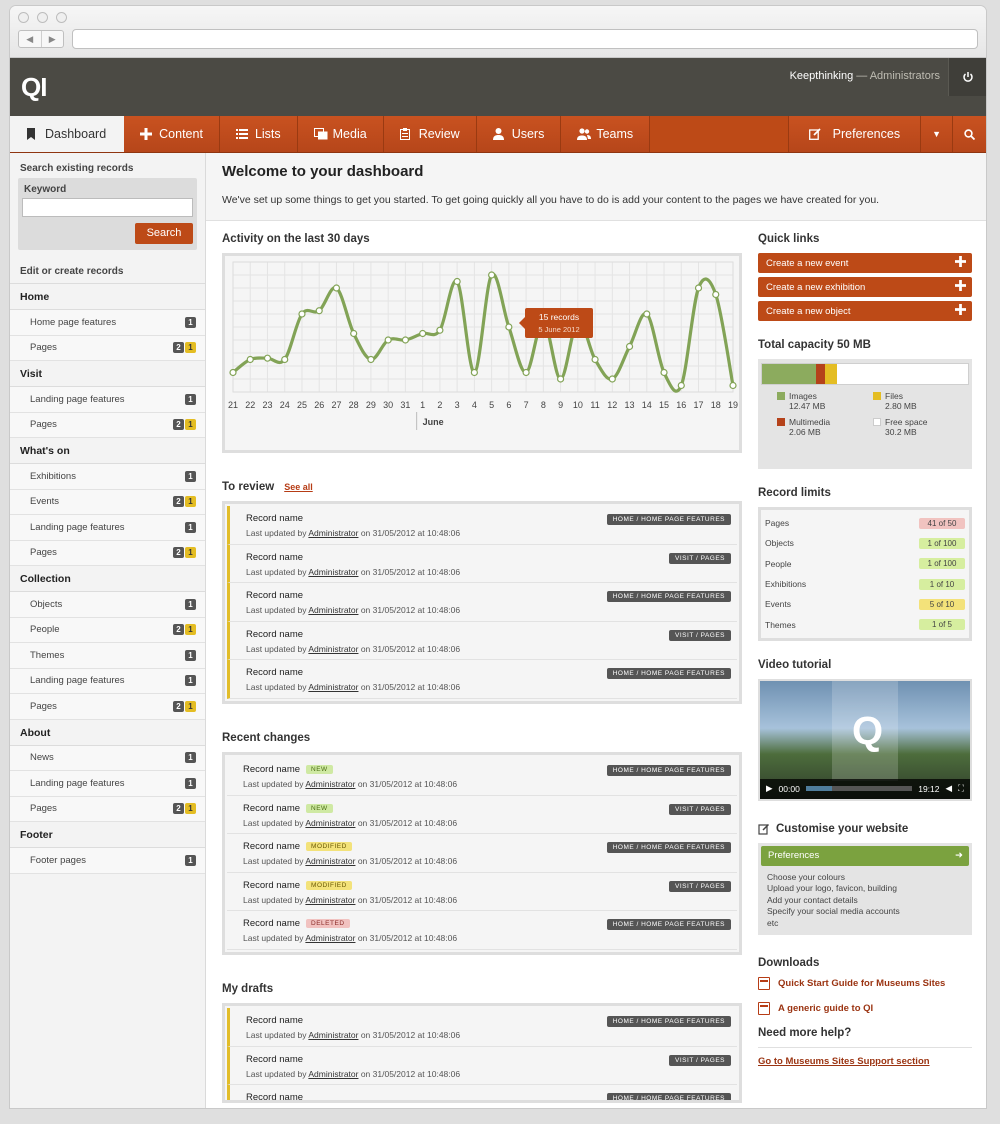  I want to click on sidebar-item: Footer pages 1, so click(107, 861).